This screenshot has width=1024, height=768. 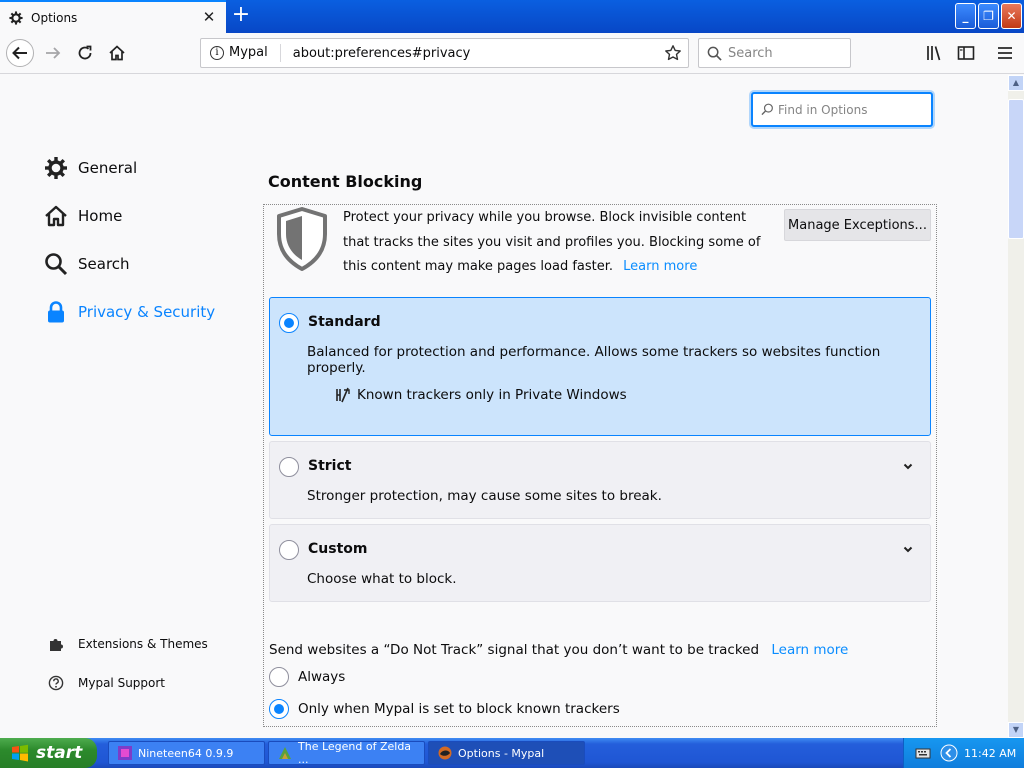 I want to click on game-icon, so click(x=285, y=753).